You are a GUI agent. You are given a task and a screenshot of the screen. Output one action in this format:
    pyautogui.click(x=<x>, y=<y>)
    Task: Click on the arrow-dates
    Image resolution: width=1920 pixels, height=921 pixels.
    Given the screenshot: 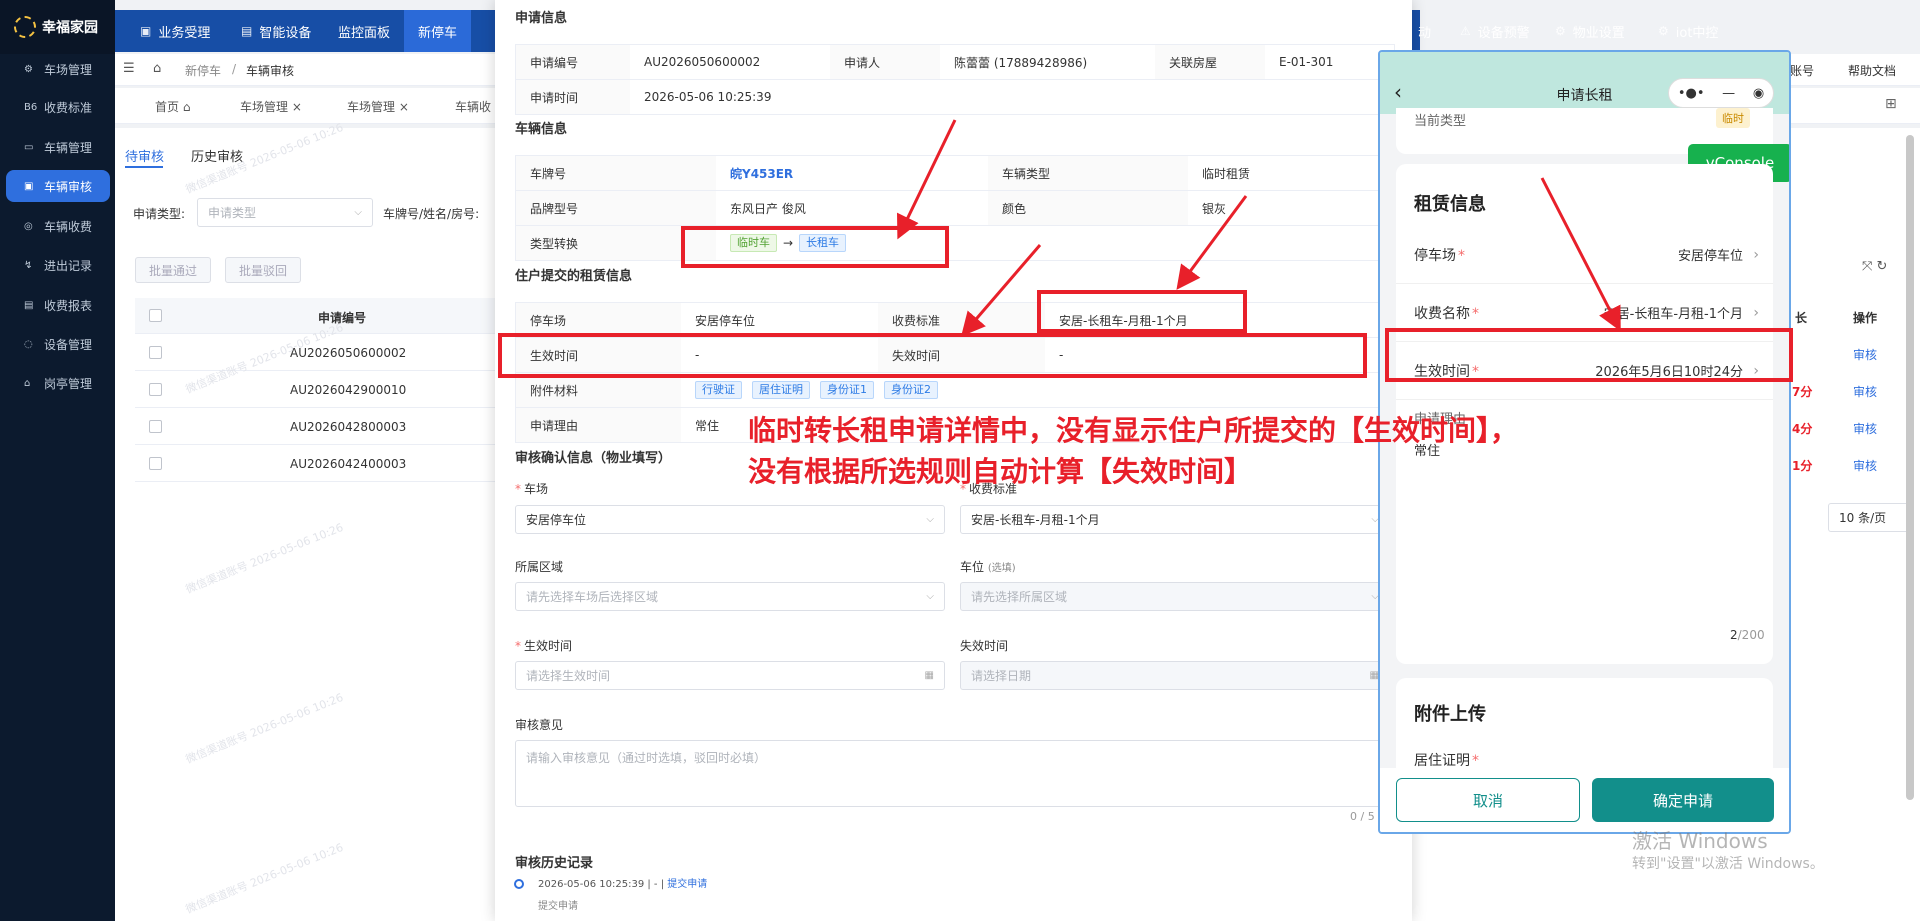 What is the action you would take?
    pyautogui.click(x=1001, y=290)
    